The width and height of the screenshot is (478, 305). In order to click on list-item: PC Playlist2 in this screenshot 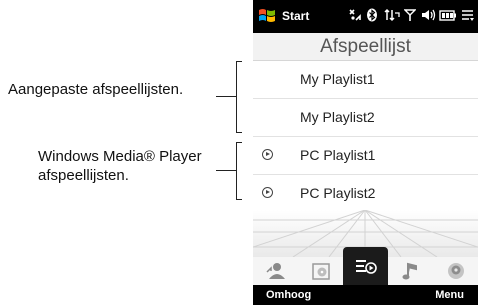, I will do `click(365, 194)`.